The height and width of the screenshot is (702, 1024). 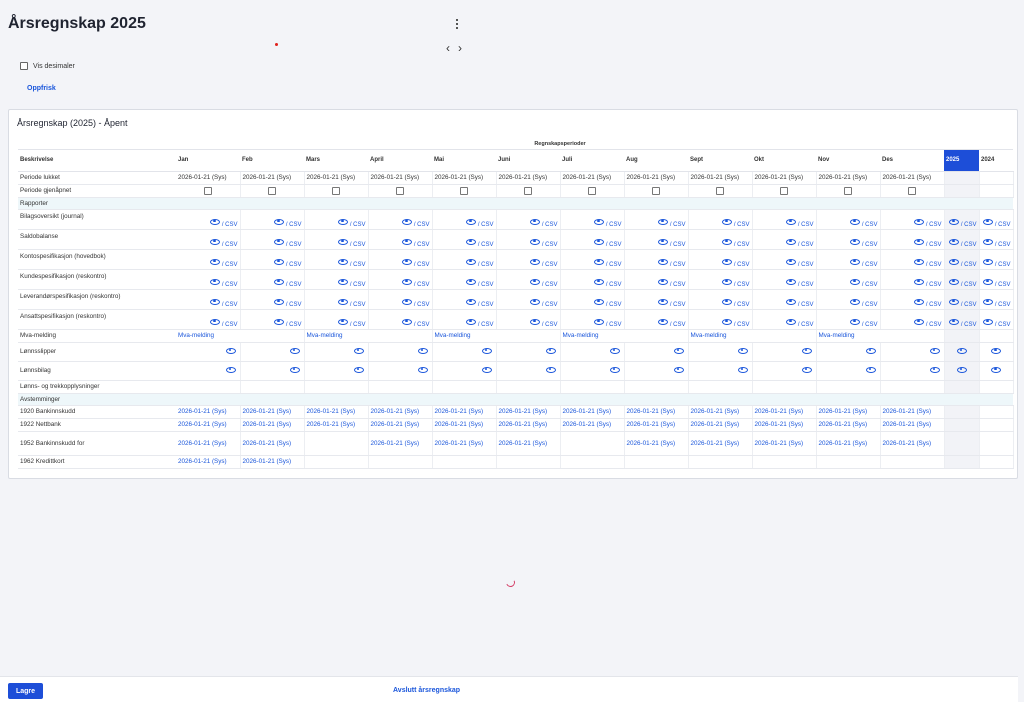 What do you see at coordinates (848, 160) in the screenshot?
I see `column-header-month: Nov` at bounding box center [848, 160].